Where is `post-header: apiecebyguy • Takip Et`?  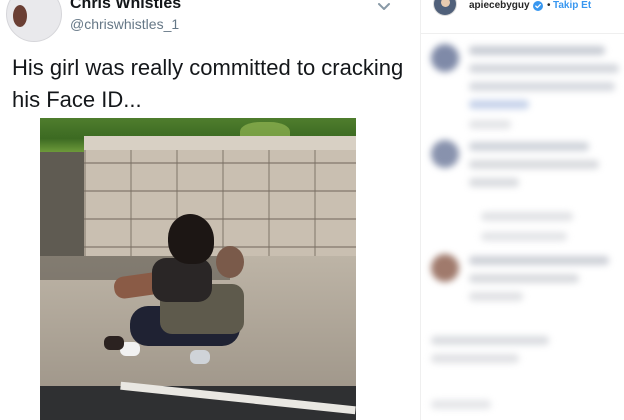 post-header: apiecebyguy • Takip Et is located at coordinates (522, 17).